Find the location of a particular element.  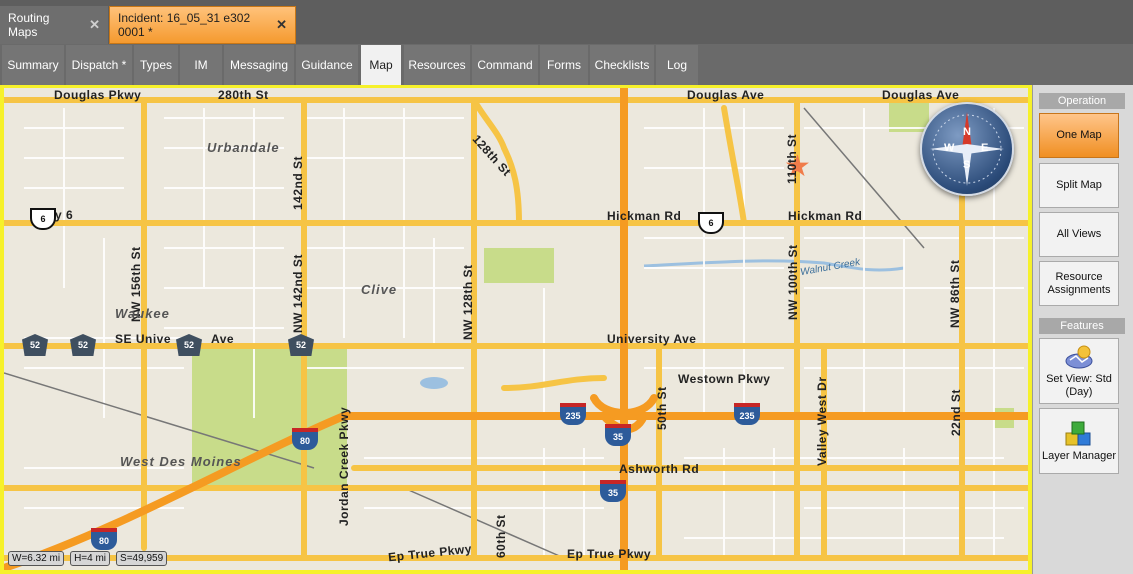

layer-cubes-icon is located at coordinates (1078, 433).